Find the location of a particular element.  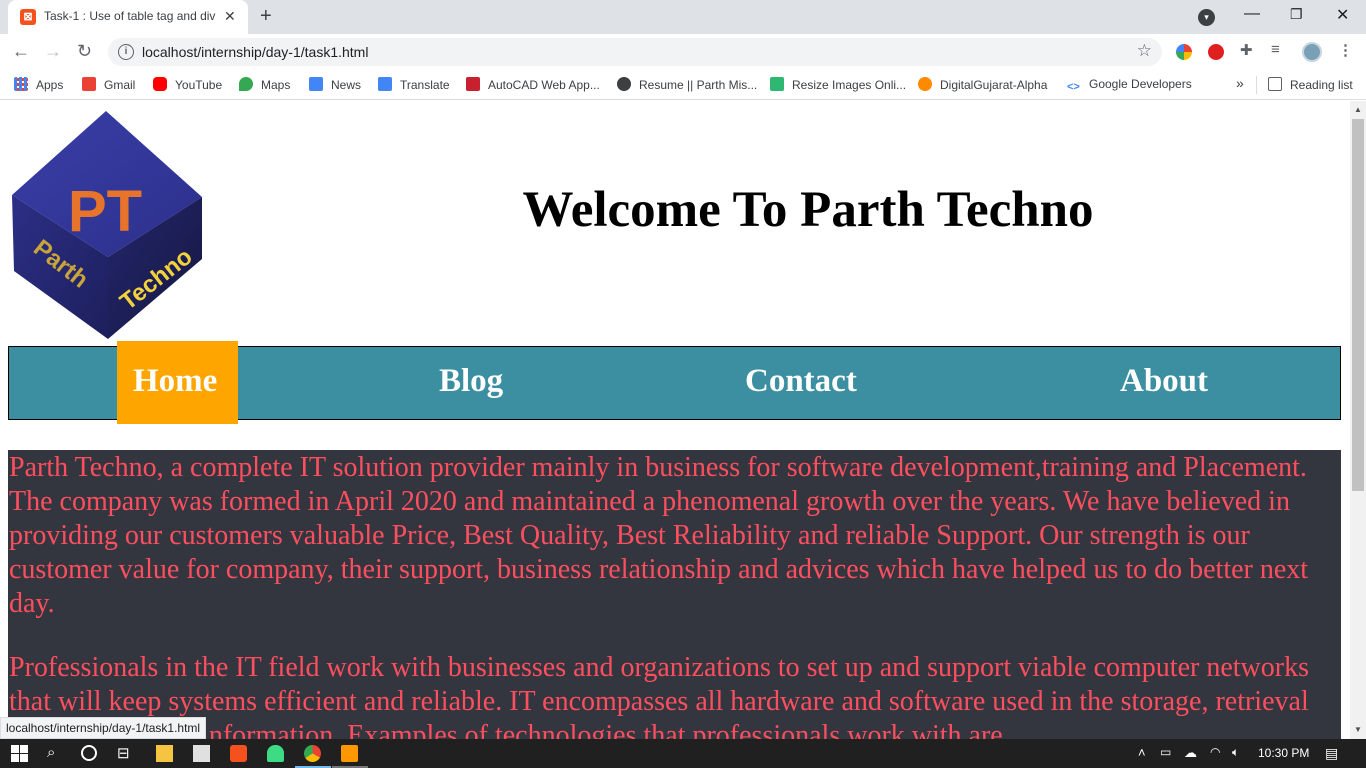

reload-icon: ↻ is located at coordinates (84, 51).